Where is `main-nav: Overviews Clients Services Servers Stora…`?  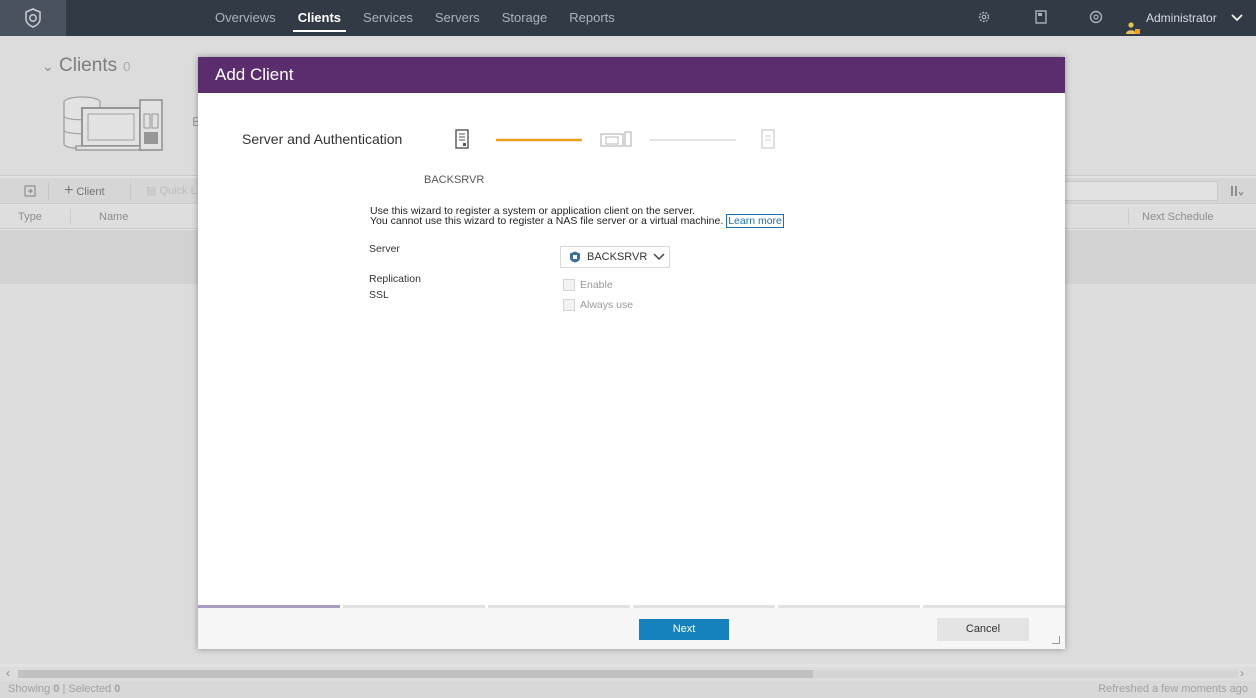 main-nav: Overviews Clients Services Servers Stora… is located at coordinates (415, 18).